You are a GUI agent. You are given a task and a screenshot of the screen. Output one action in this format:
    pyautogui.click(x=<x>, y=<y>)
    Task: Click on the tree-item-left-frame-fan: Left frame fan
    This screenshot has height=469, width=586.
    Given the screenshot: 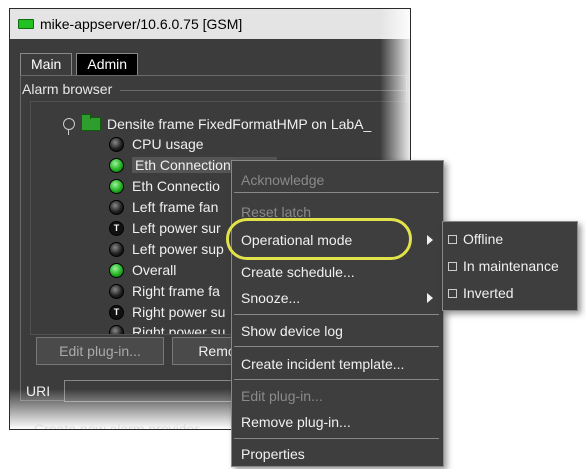 What is the action you would take?
    pyautogui.click(x=163, y=207)
    